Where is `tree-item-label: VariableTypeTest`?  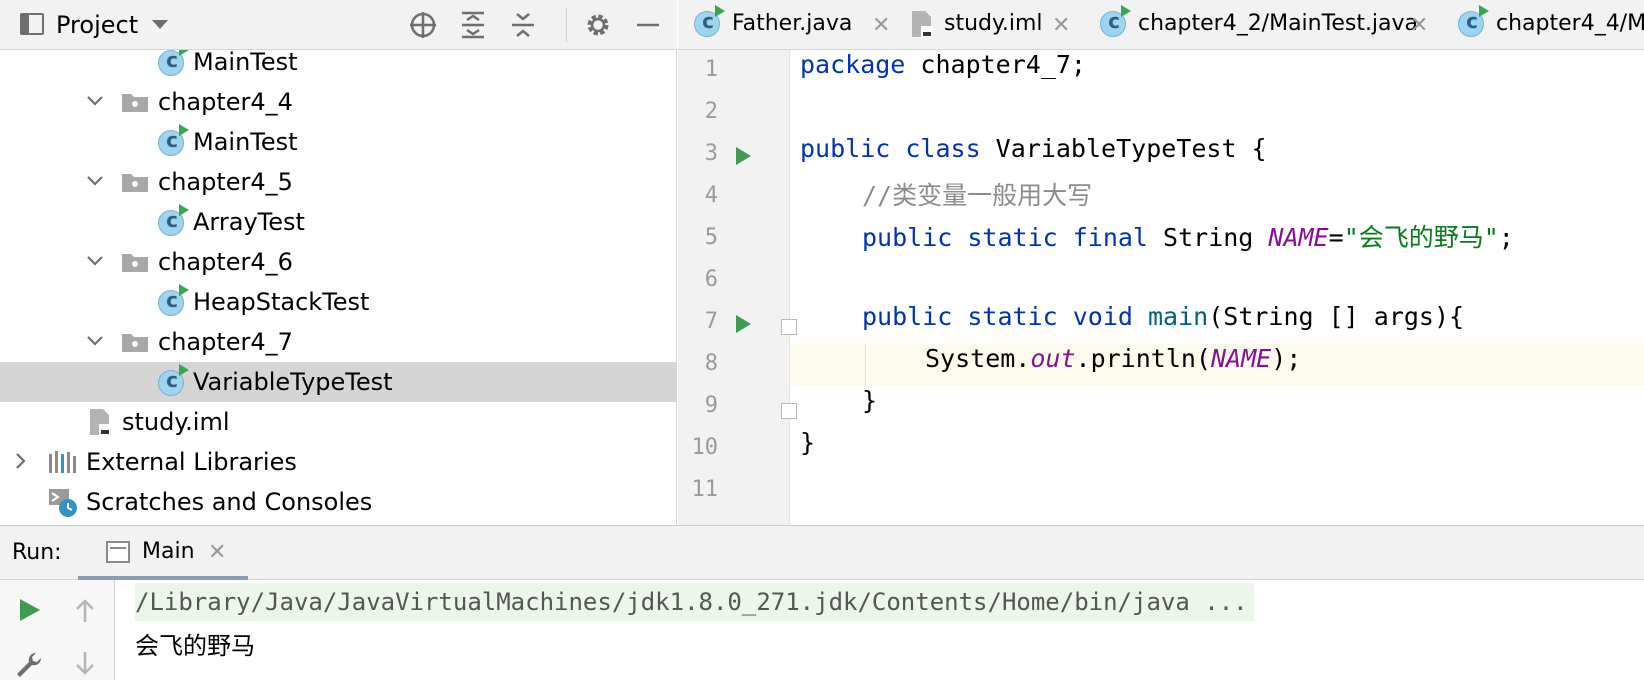
tree-item-label: VariableTypeTest is located at coordinates (293, 382).